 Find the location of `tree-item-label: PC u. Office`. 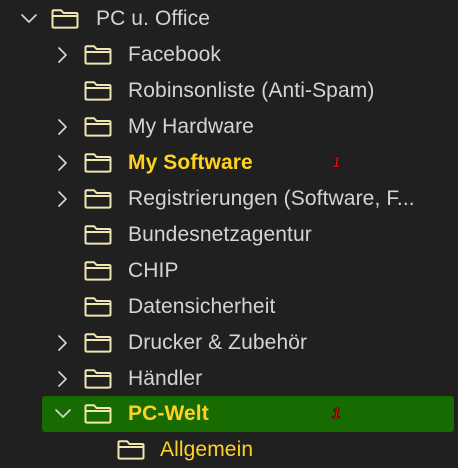

tree-item-label: PC u. Office is located at coordinates (153, 18).